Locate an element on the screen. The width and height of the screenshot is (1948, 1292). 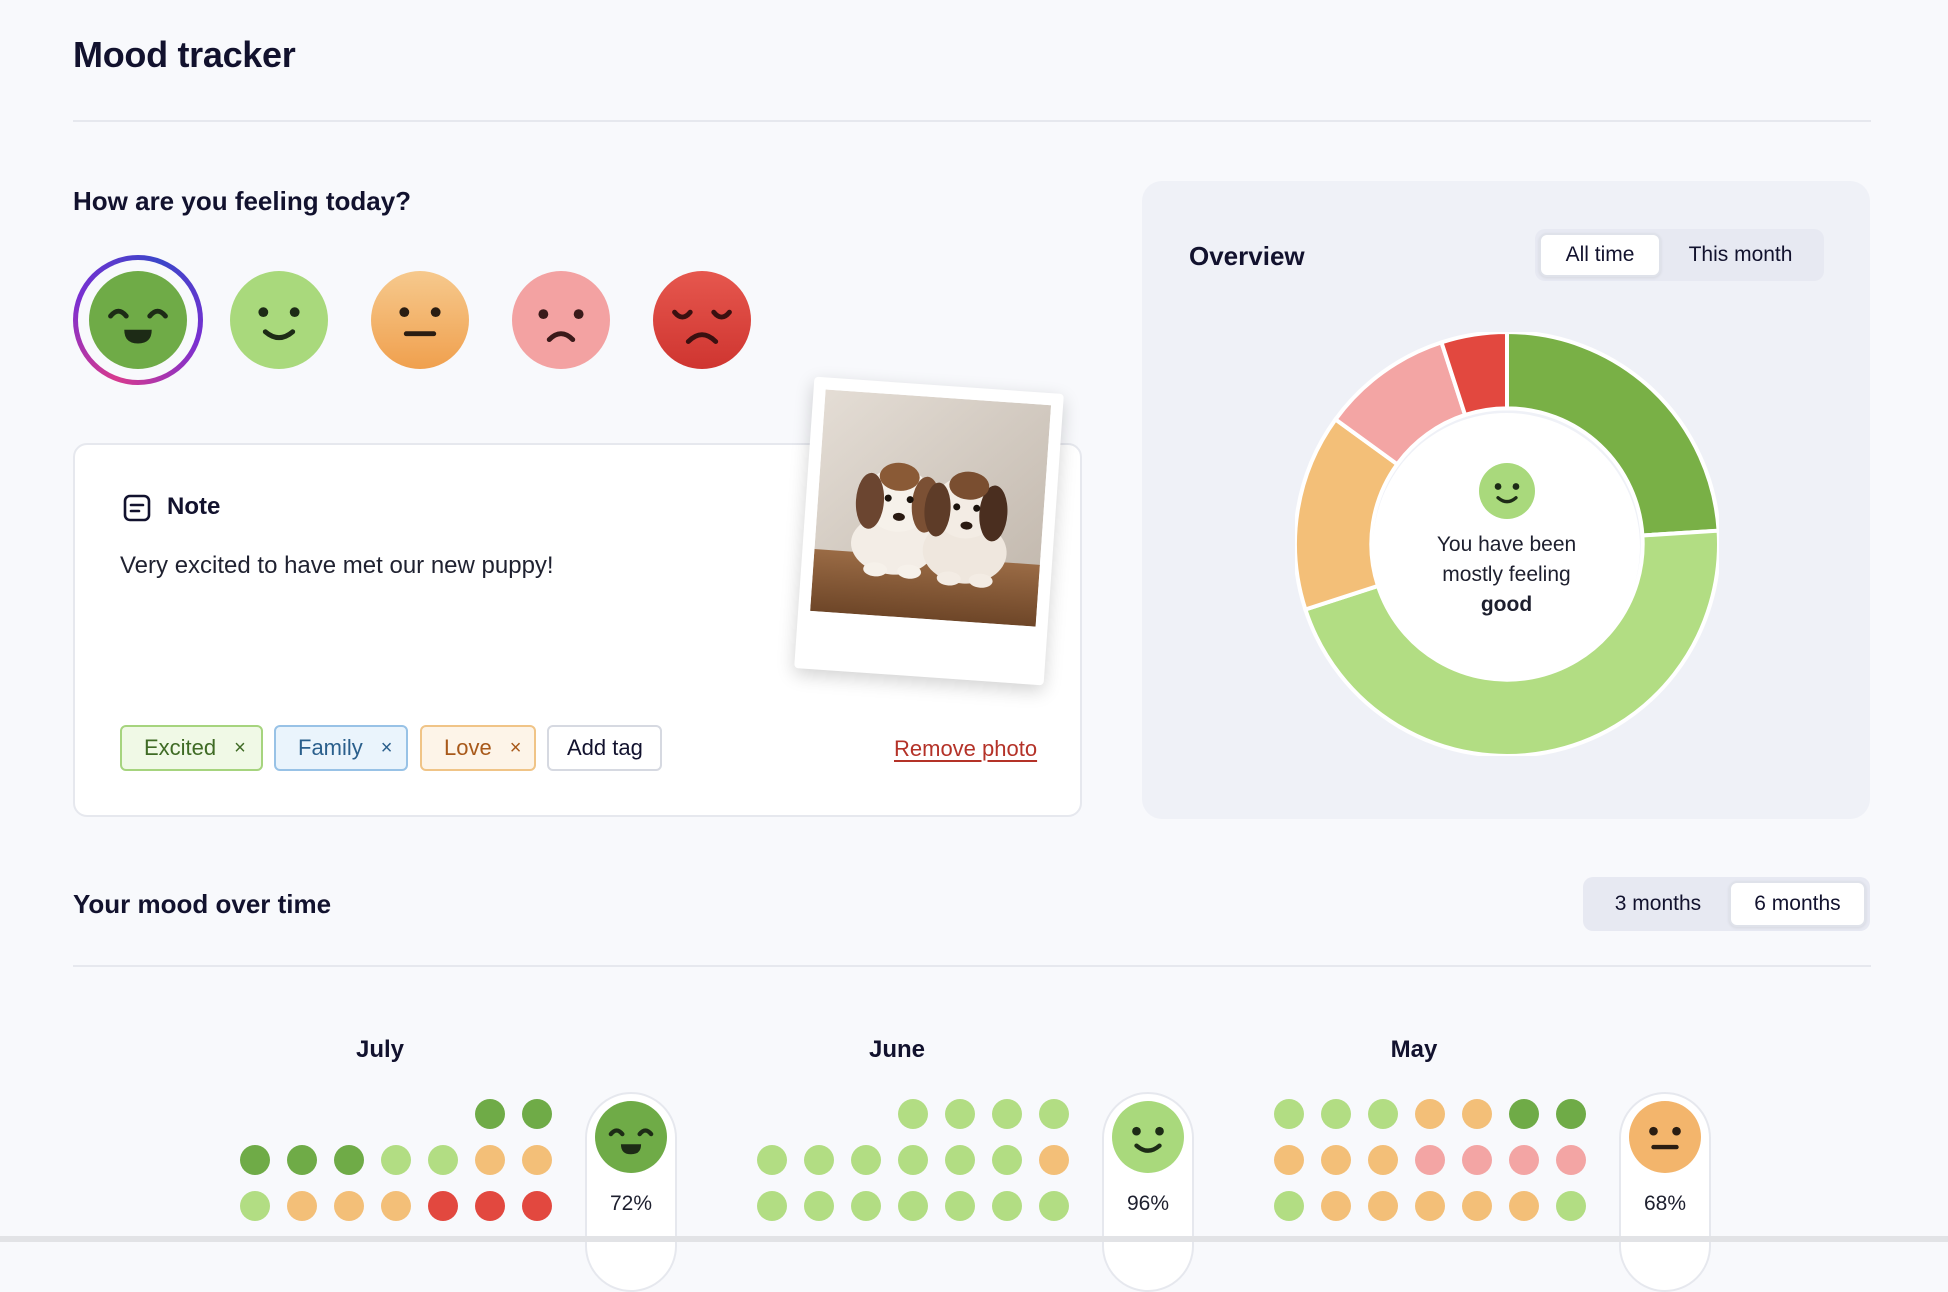
tab-6-months: 6 months is located at coordinates (1797, 904).